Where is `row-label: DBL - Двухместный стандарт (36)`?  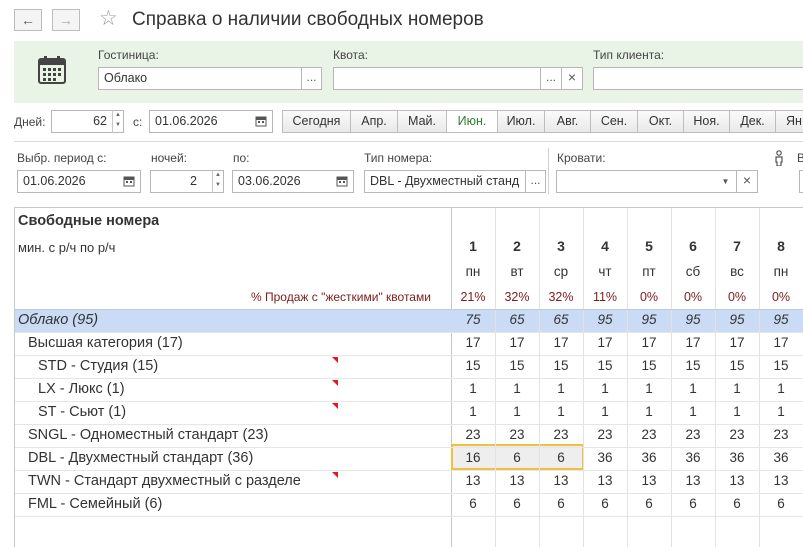 row-label: DBL - Двухместный стандарт (36) is located at coordinates (181, 458).